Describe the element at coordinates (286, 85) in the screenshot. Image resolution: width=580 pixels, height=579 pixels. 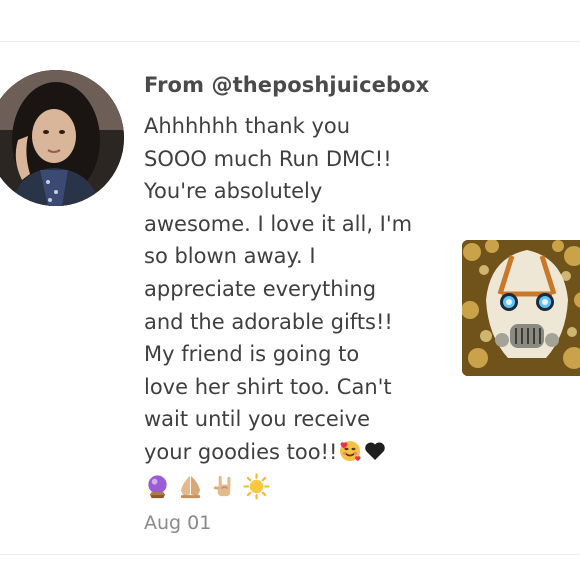
I see `sender-handle: From @theposhjuicebox` at that location.